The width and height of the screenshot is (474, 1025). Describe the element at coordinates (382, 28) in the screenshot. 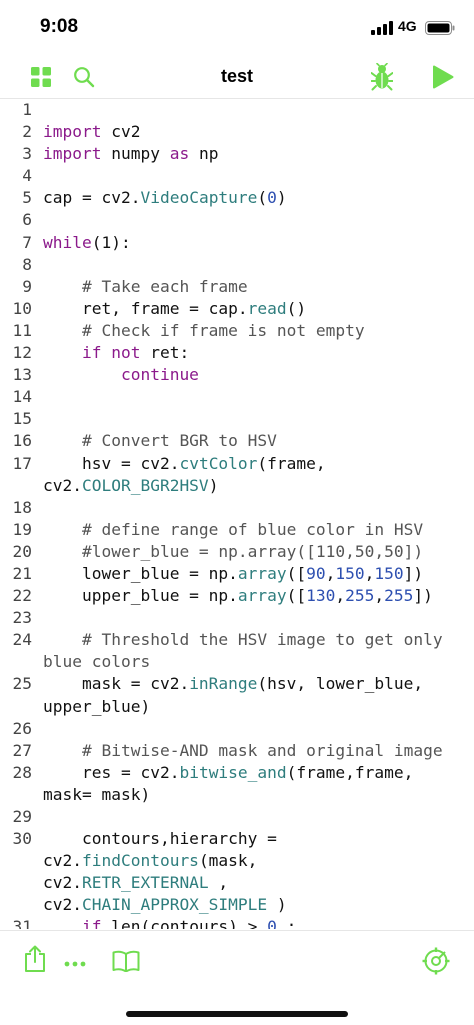

I see `signal-icon` at that location.